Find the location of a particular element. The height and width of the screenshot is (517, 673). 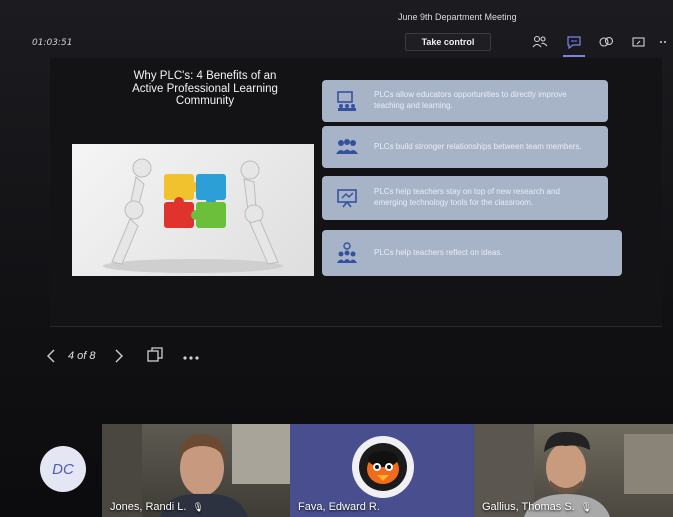

chevron-left-icon is located at coordinates (51, 356).